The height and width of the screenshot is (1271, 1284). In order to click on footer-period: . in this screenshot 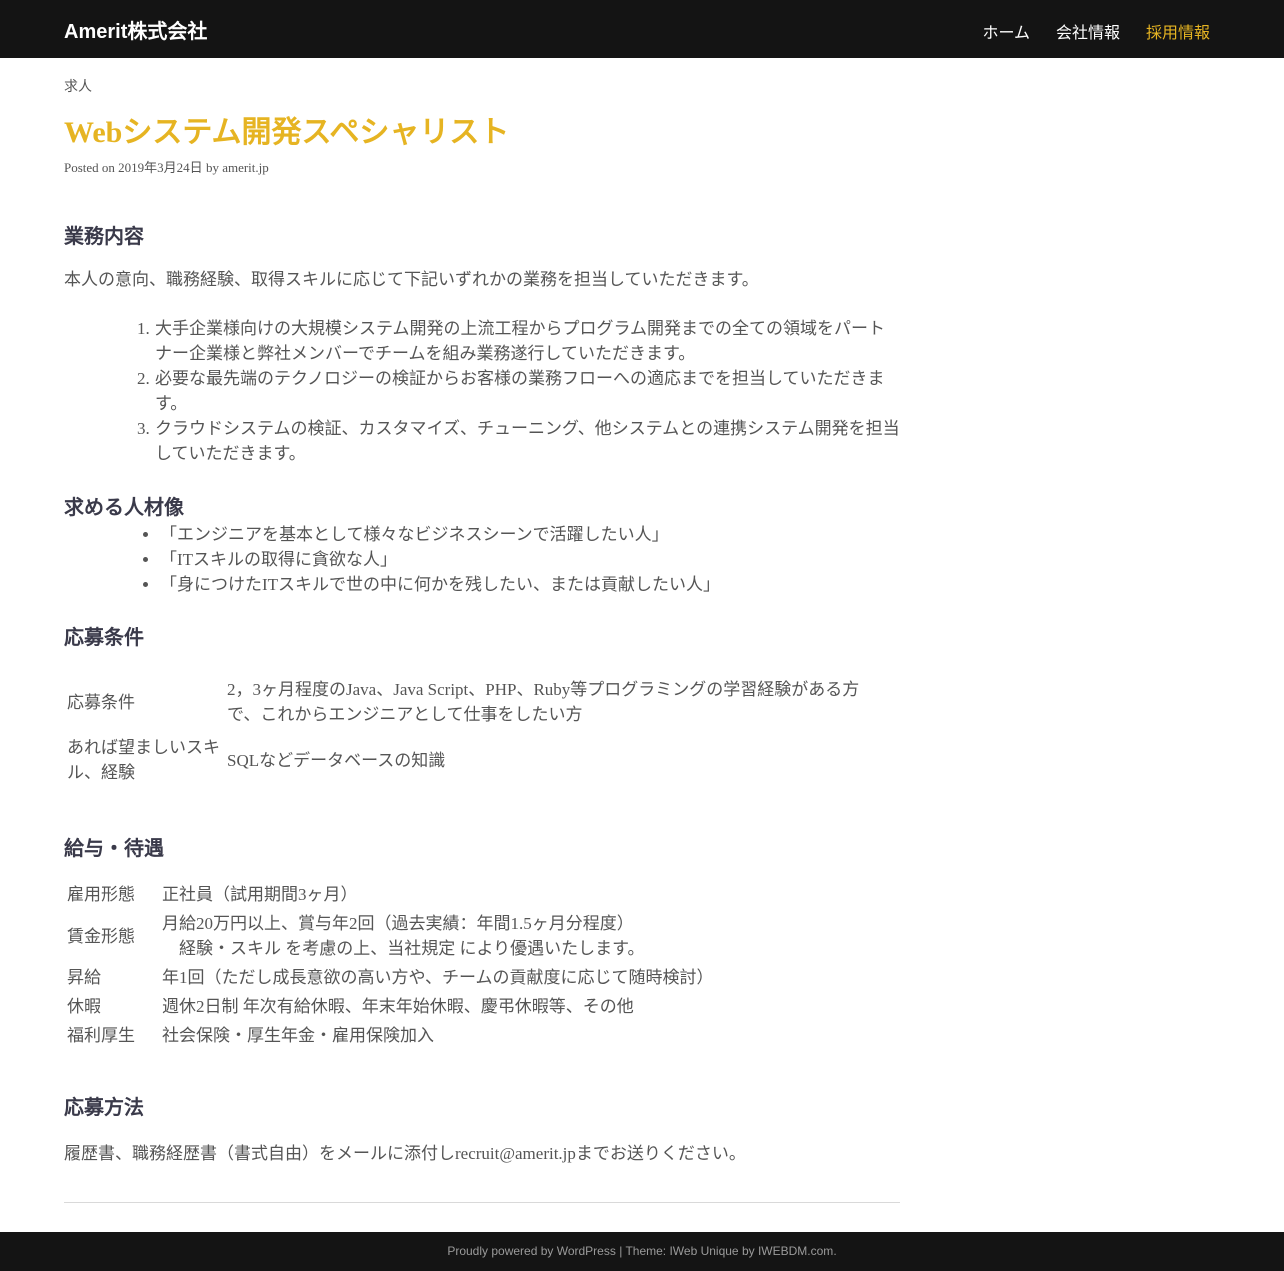, I will do `click(835, 1251)`.